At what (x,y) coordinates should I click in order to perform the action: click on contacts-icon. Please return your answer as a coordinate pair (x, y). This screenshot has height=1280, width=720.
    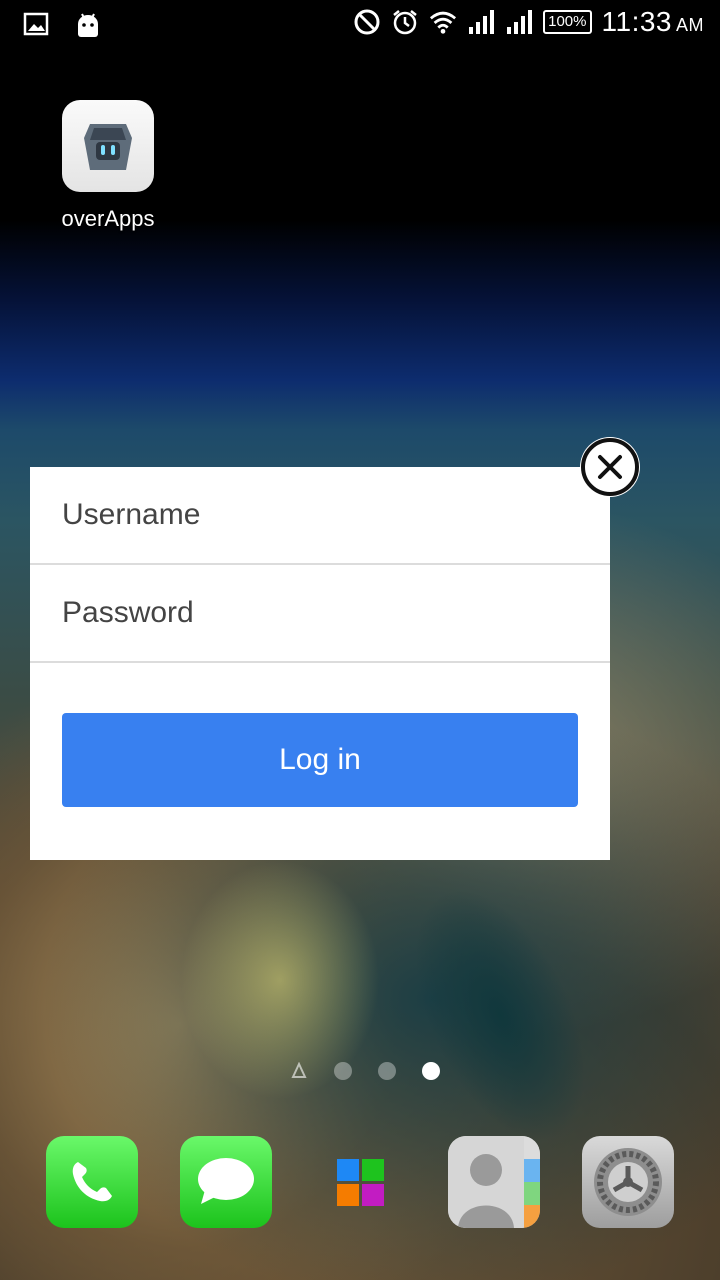
    Looking at the image, I should click on (494, 1182).